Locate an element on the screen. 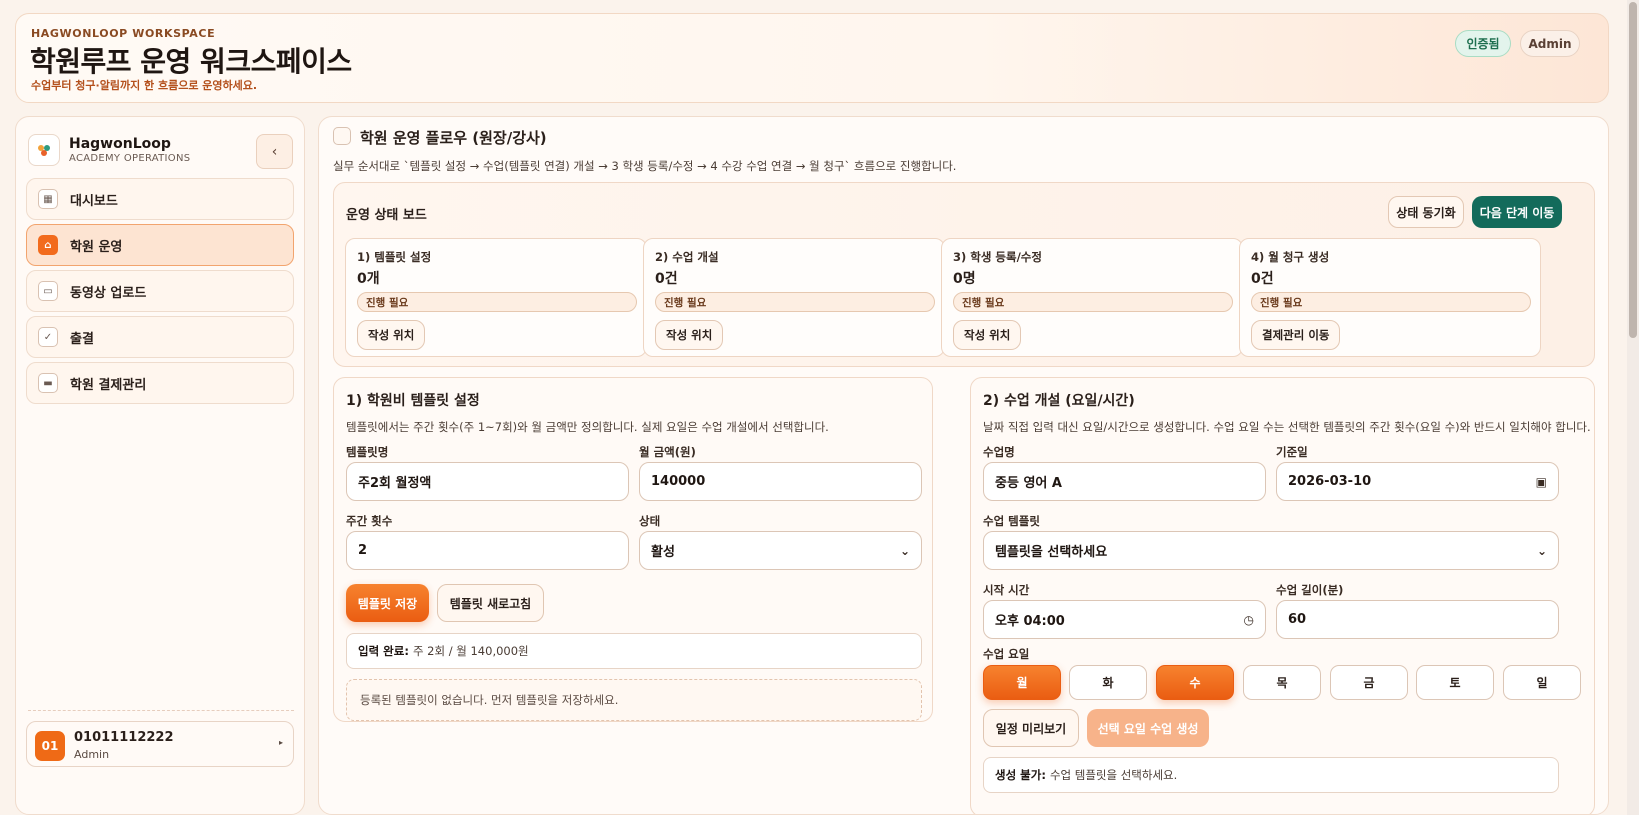 The height and width of the screenshot is (815, 1639). step-value: 0명 is located at coordinates (964, 279).